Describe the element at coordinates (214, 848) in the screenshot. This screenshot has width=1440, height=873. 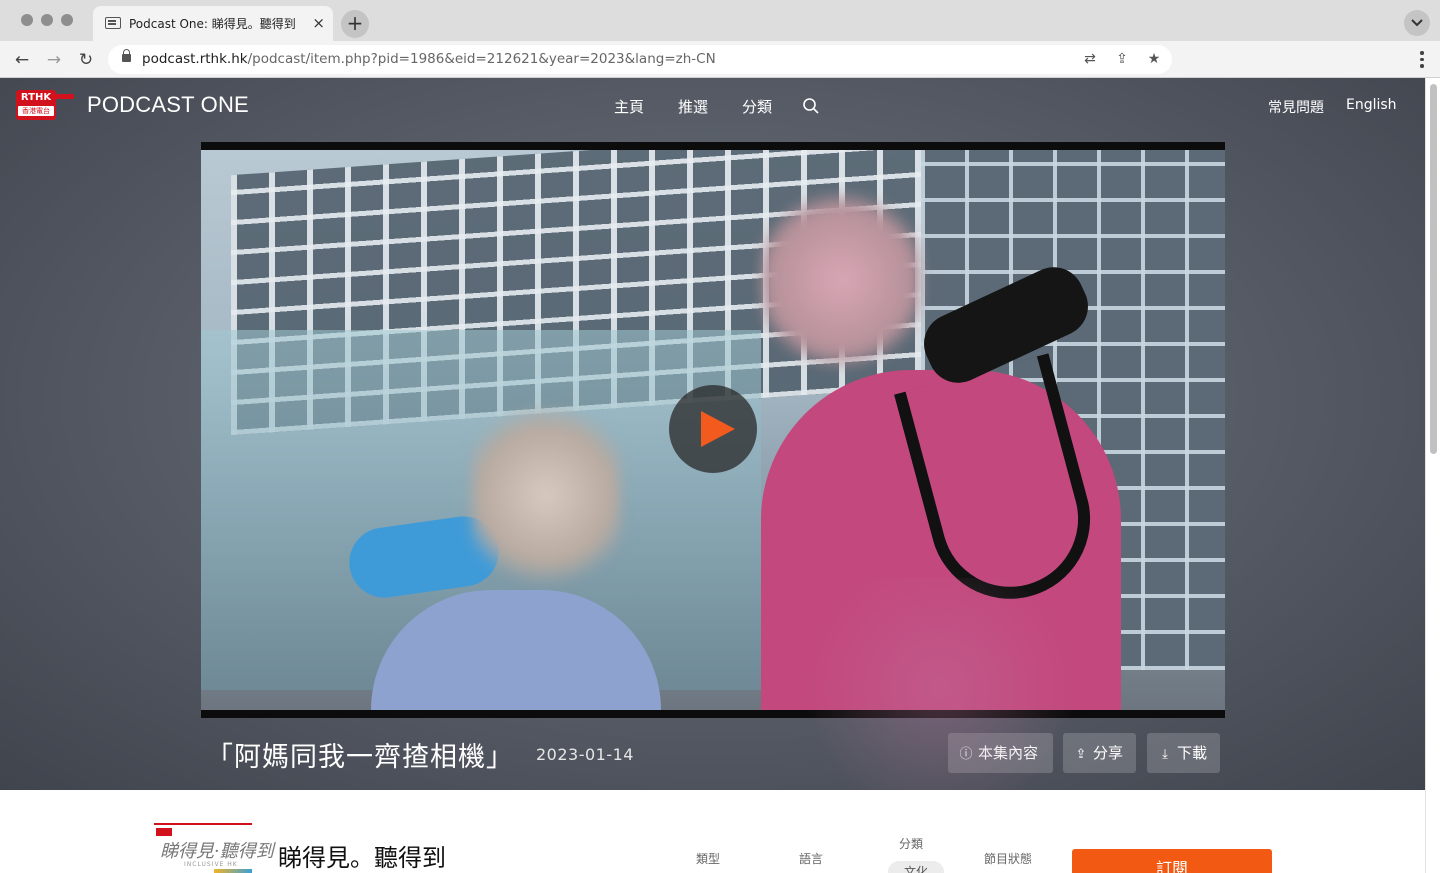
I see `show-cover-image: 睇得見·聽得到 INCLUSIVE HK` at that location.